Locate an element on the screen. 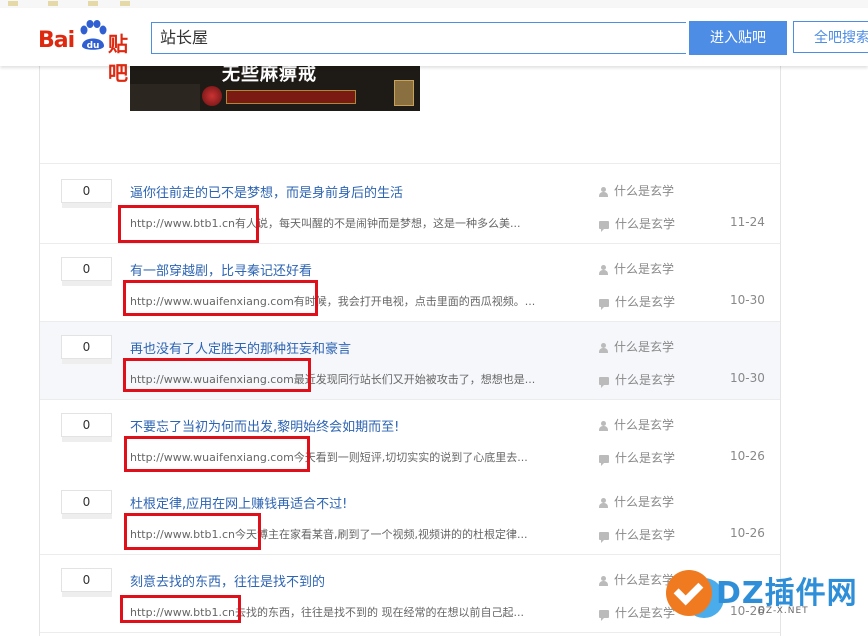  banner-caption: 无些麻痹戒 is located at coordinates (269, 75).